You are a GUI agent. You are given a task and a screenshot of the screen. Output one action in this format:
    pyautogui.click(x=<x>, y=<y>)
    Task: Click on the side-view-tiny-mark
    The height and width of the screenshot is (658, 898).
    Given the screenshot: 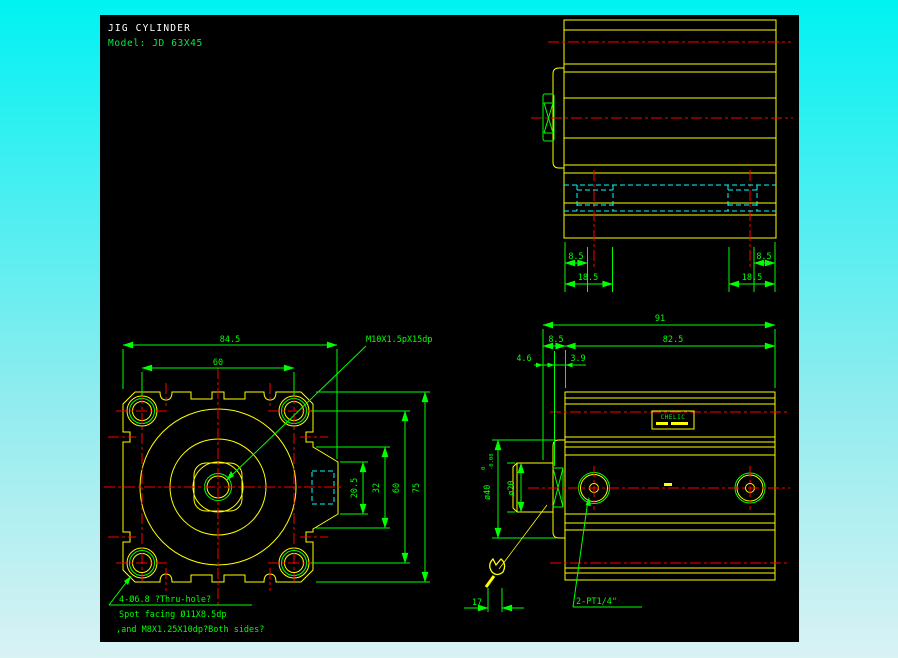 What is the action you would take?
    pyautogui.click(x=668, y=484)
    